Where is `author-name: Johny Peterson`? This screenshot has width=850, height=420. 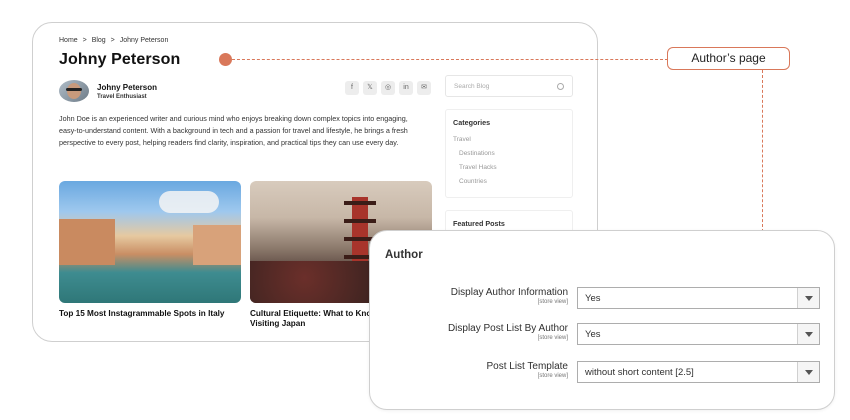 author-name: Johny Peterson is located at coordinates (127, 87).